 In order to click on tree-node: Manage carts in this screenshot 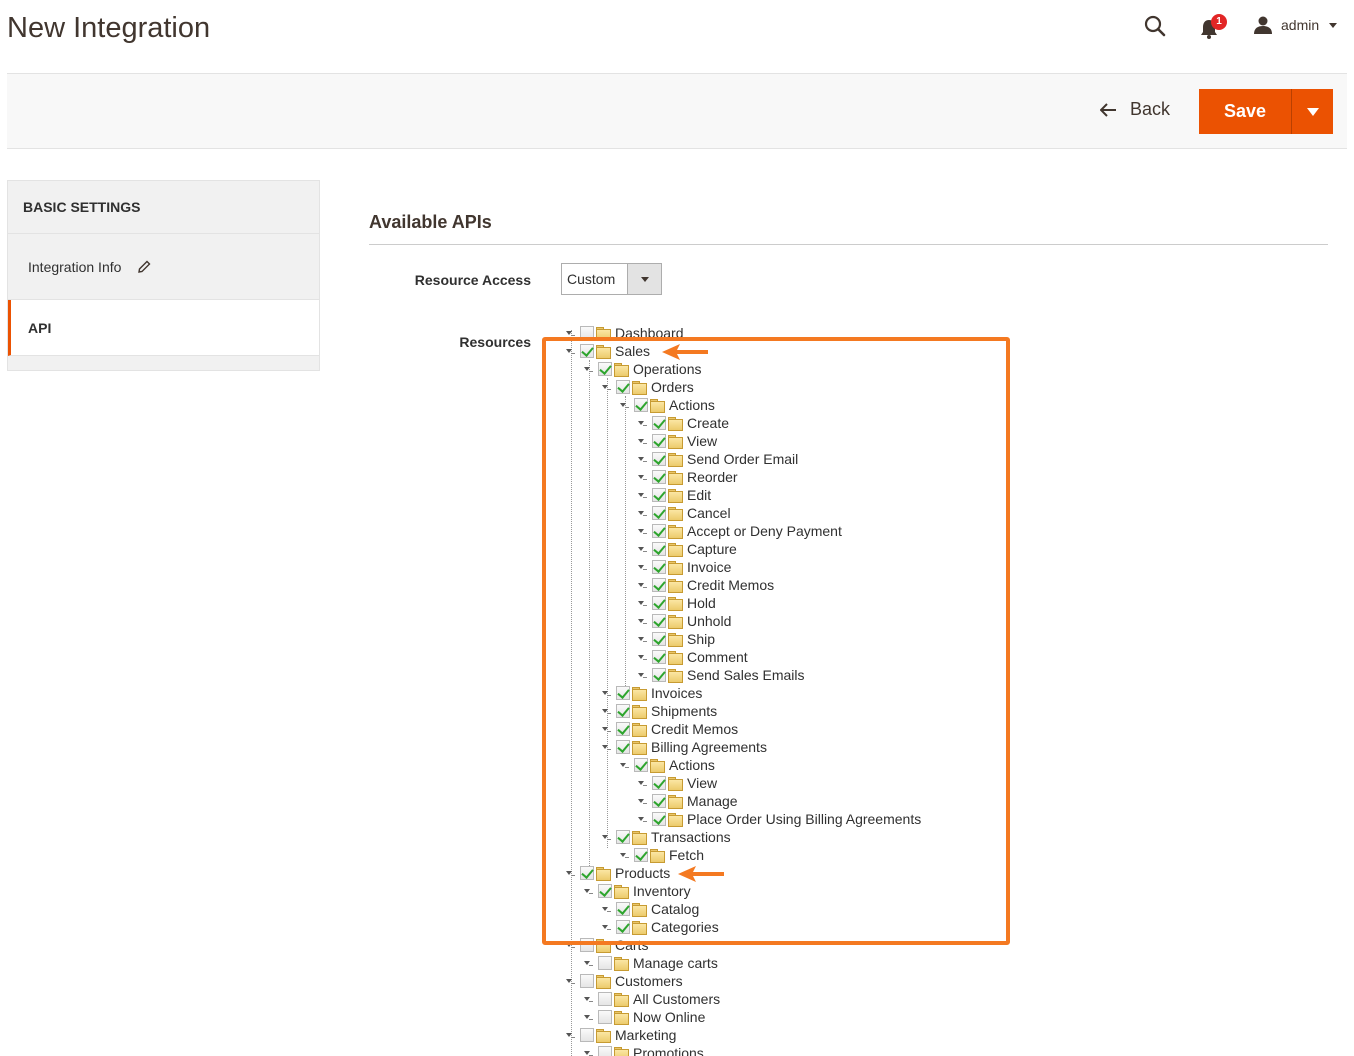, I will do `click(651, 963)`.